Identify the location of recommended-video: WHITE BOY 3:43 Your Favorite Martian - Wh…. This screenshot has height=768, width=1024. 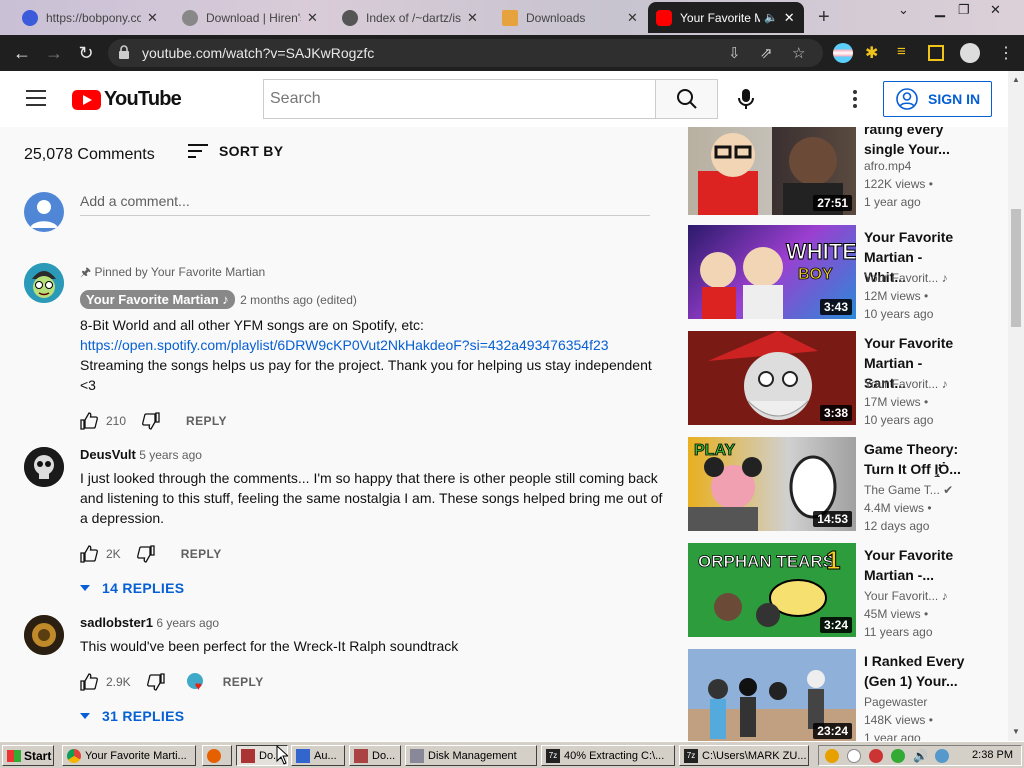
(838, 273).